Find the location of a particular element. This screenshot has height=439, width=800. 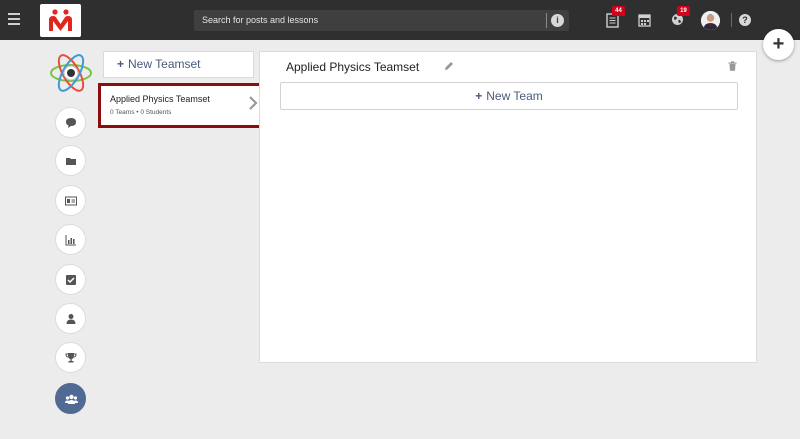

id-card-icon is located at coordinates (71, 201).